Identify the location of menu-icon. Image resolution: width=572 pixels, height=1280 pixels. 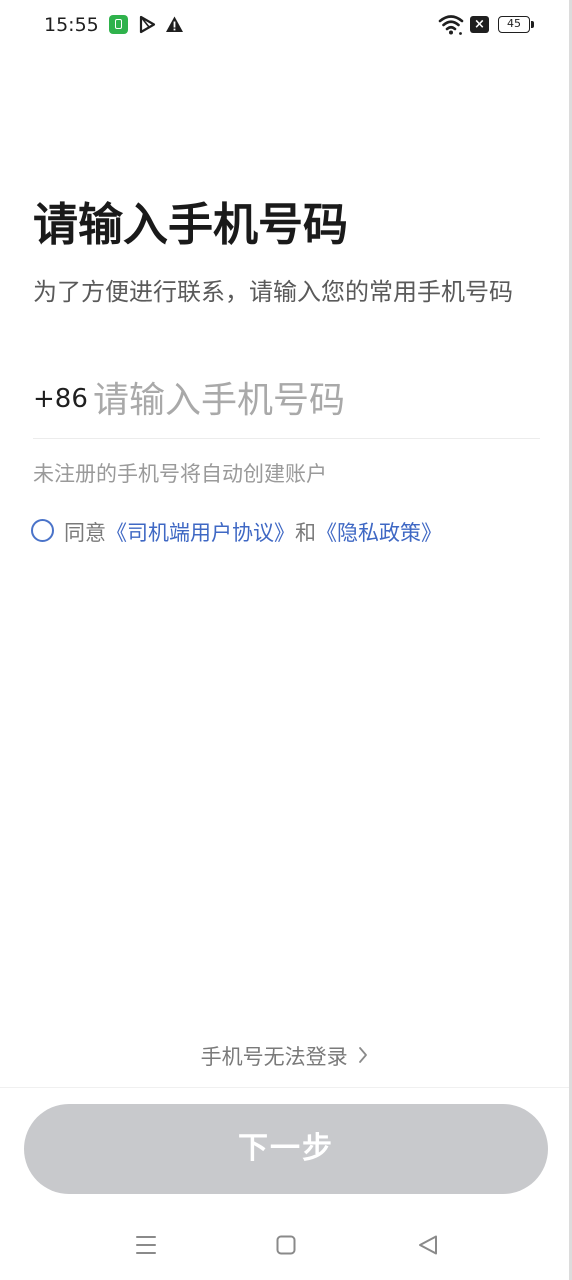
(146, 1245).